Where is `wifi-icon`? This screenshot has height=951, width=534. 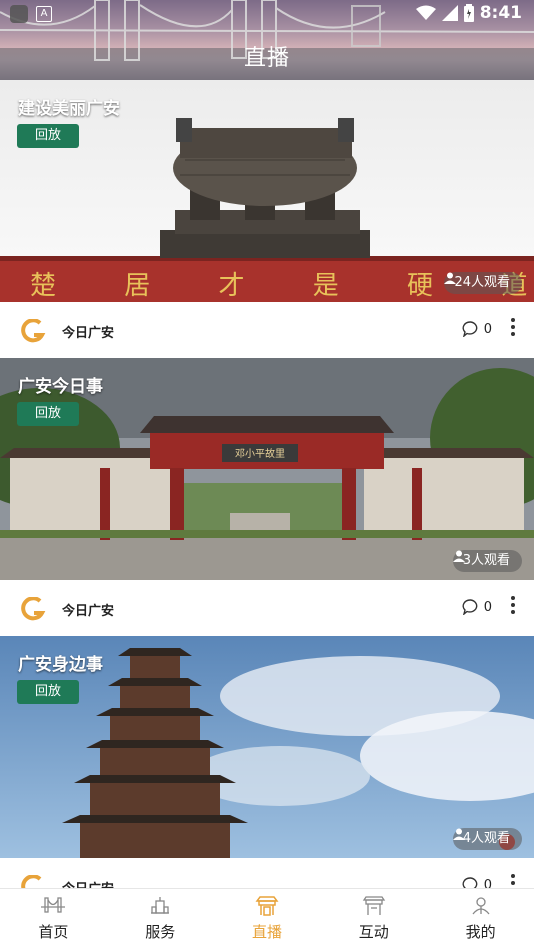 wifi-icon is located at coordinates (425, 12).